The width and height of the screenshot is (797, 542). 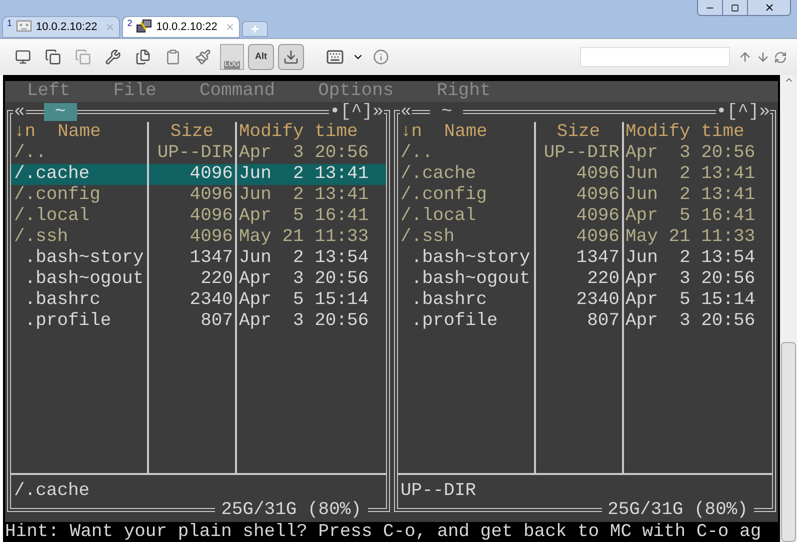 What do you see at coordinates (438, 491) in the screenshot?
I see `status-line: UP--DIR` at bounding box center [438, 491].